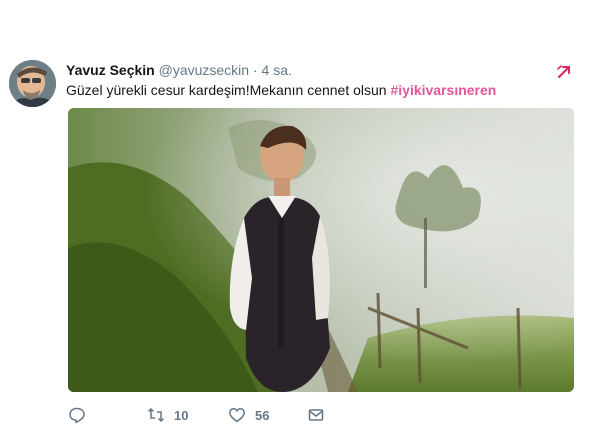 The height and width of the screenshot is (445, 598). I want to click on avatar, so click(32, 83).